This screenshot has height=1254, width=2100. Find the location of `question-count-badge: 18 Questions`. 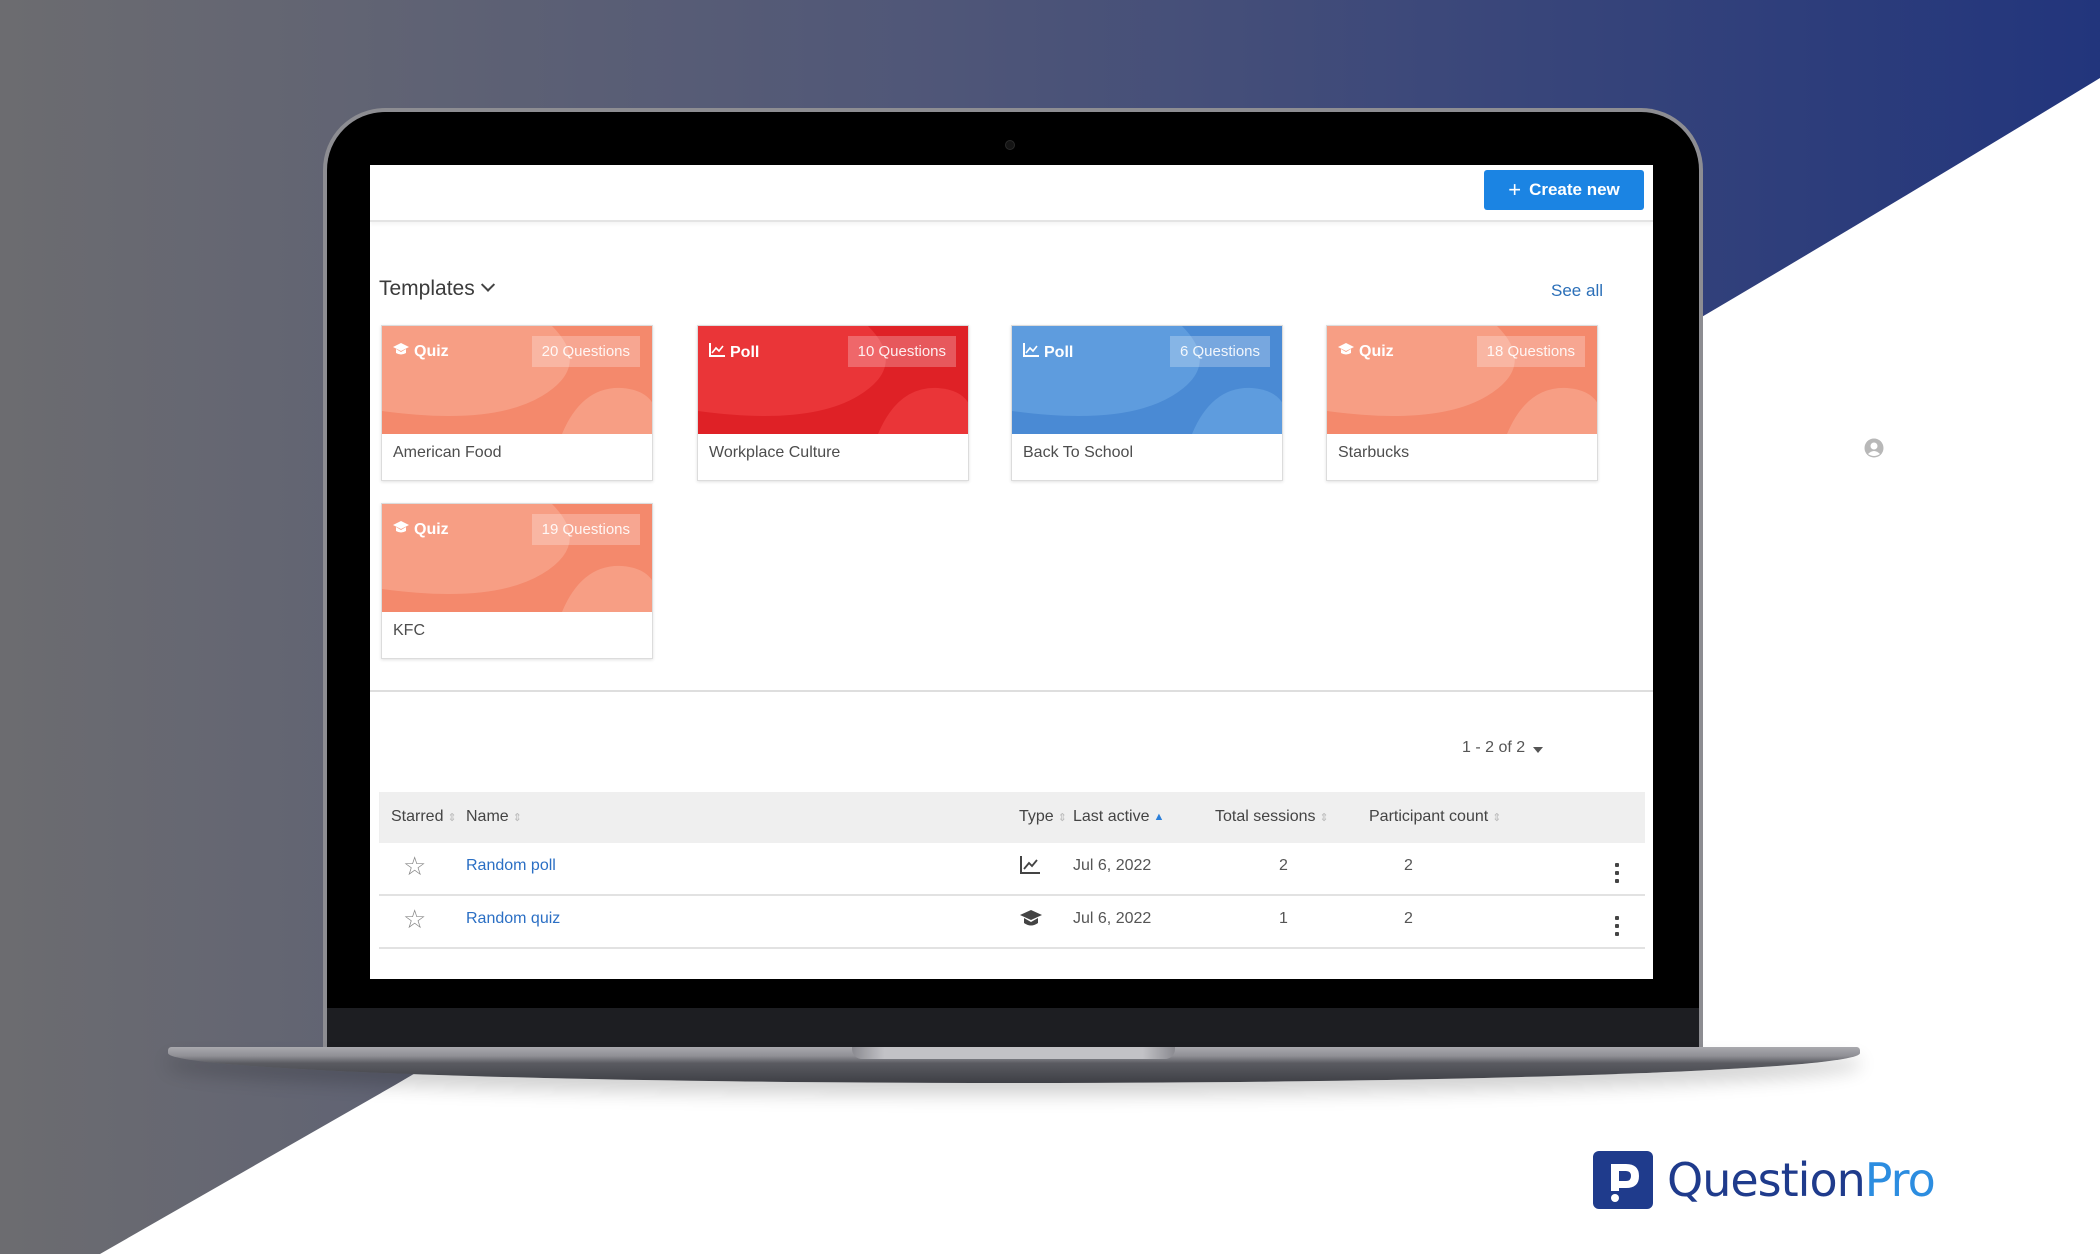

question-count-badge: 18 Questions is located at coordinates (1530, 351).